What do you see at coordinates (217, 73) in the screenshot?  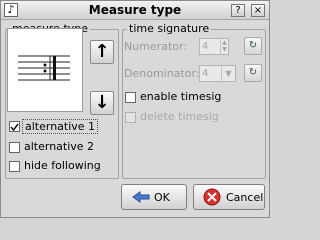 I see `denominator-combobox: 4 ▼` at bounding box center [217, 73].